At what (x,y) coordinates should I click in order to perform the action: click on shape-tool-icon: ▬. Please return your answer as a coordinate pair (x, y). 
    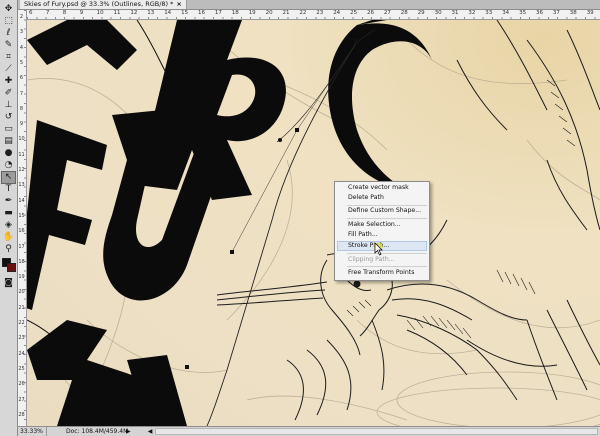
    Looking at the image, I should click on (8, 213).